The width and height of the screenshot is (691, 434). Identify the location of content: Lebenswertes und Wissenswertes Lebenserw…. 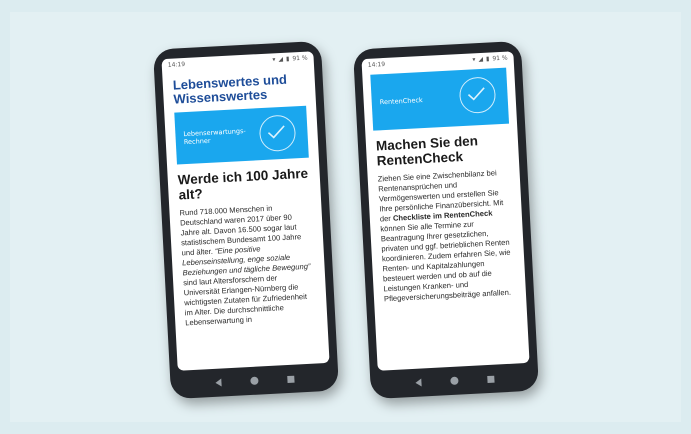
(244, 196).